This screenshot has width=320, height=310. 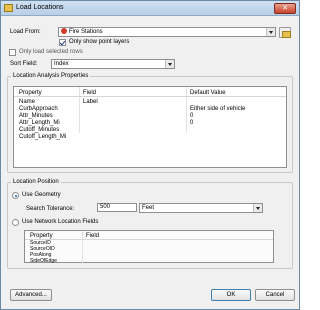 I want to click on use-network-location-fields-label: Use Network Location Fields, so click(x=60, y=222).